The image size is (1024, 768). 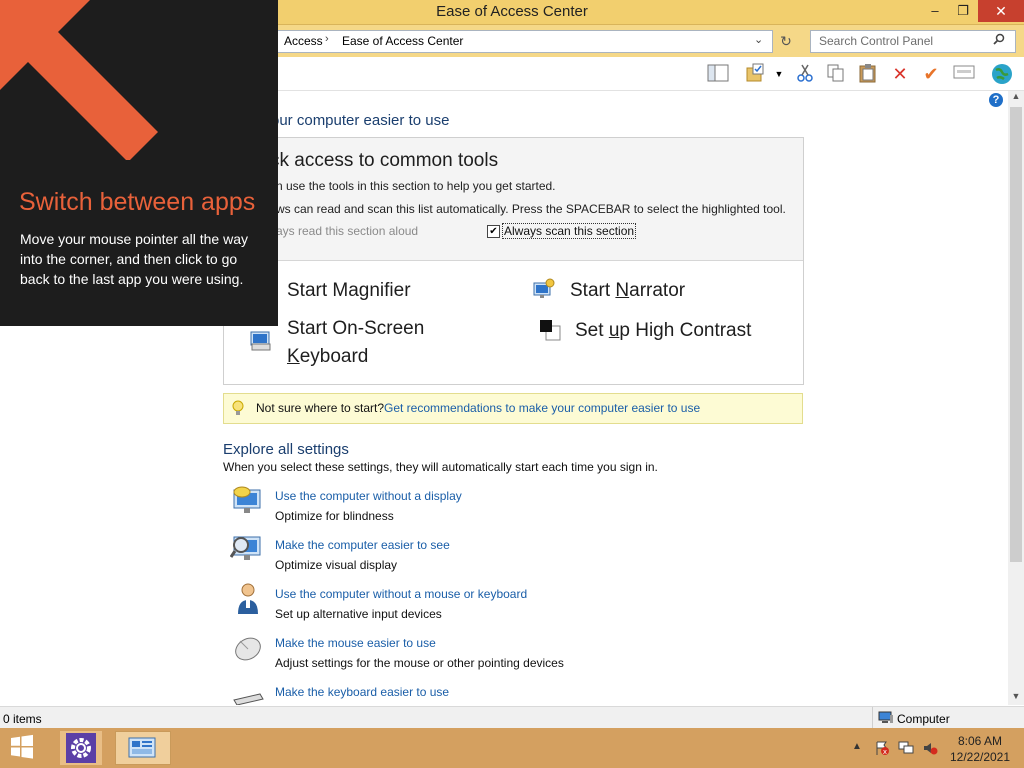 I want to click on search-input: Search Control Panel, so click(x=913, y=41).